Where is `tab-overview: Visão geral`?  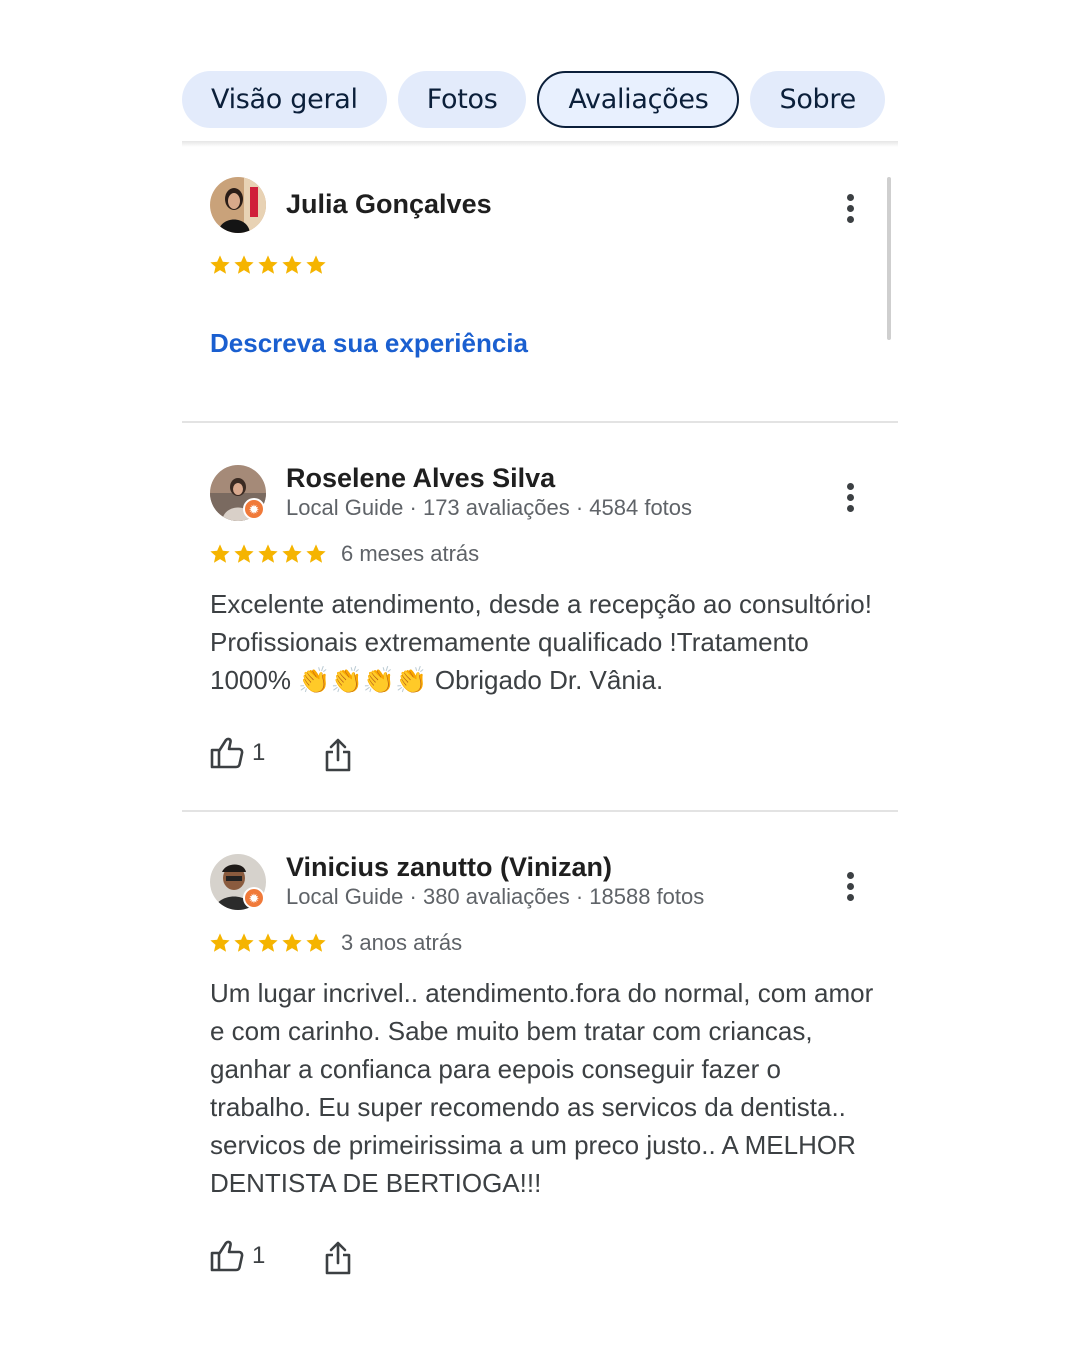 tab-overview: Visão geral is located at coordinates (284, 99).